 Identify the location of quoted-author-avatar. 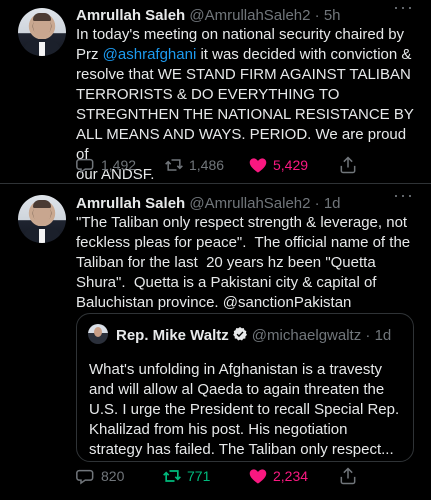
(98, 334).